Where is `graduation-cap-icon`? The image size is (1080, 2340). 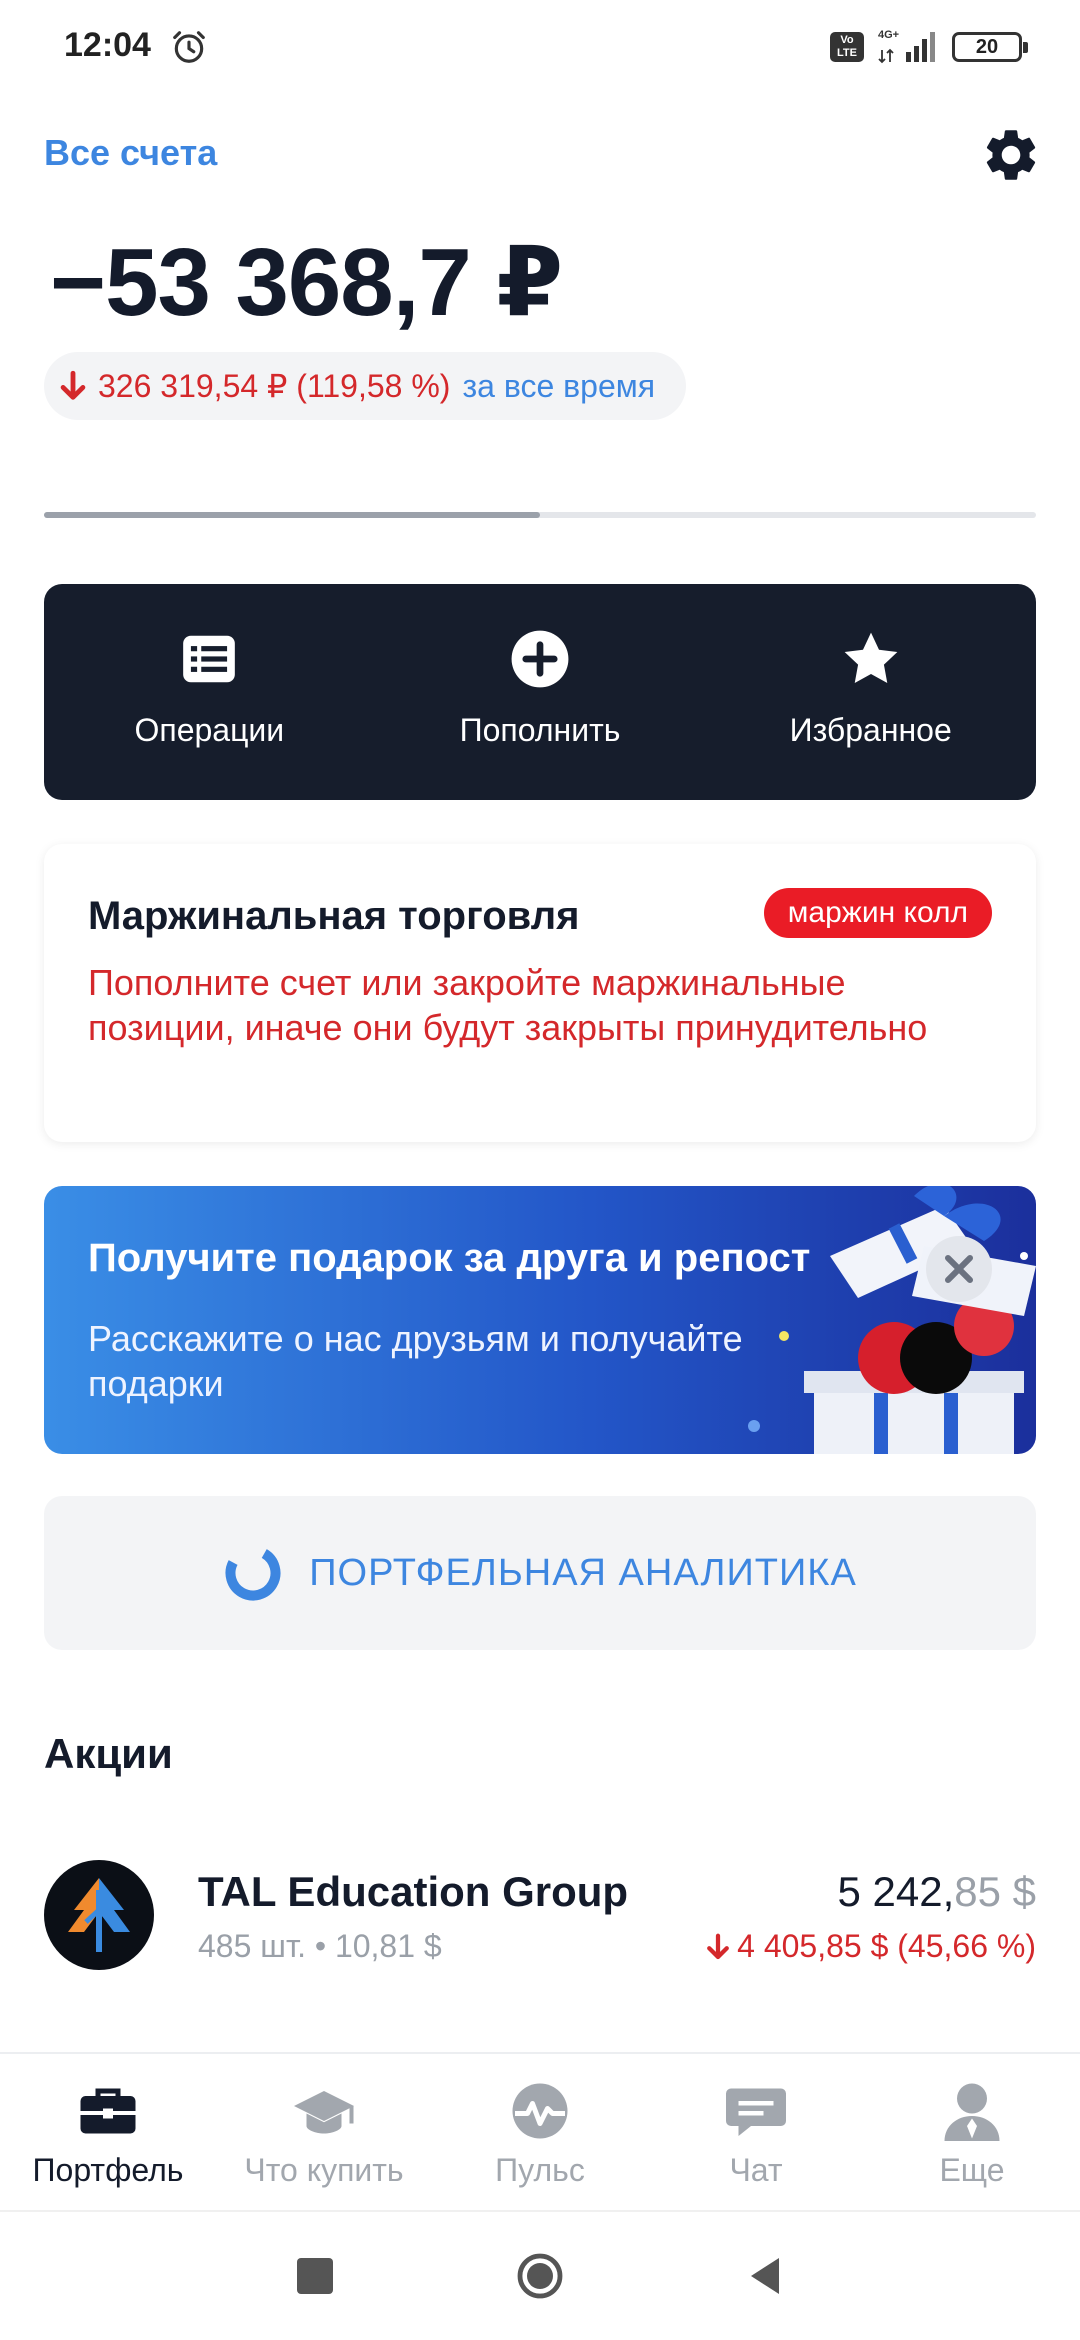
graduation-cap-icon is located at coordinates (324, 2112).